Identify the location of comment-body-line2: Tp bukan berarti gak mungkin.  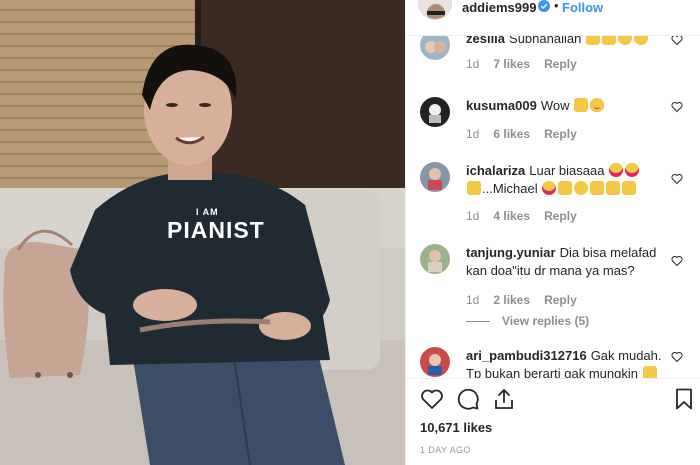
(552, 372).